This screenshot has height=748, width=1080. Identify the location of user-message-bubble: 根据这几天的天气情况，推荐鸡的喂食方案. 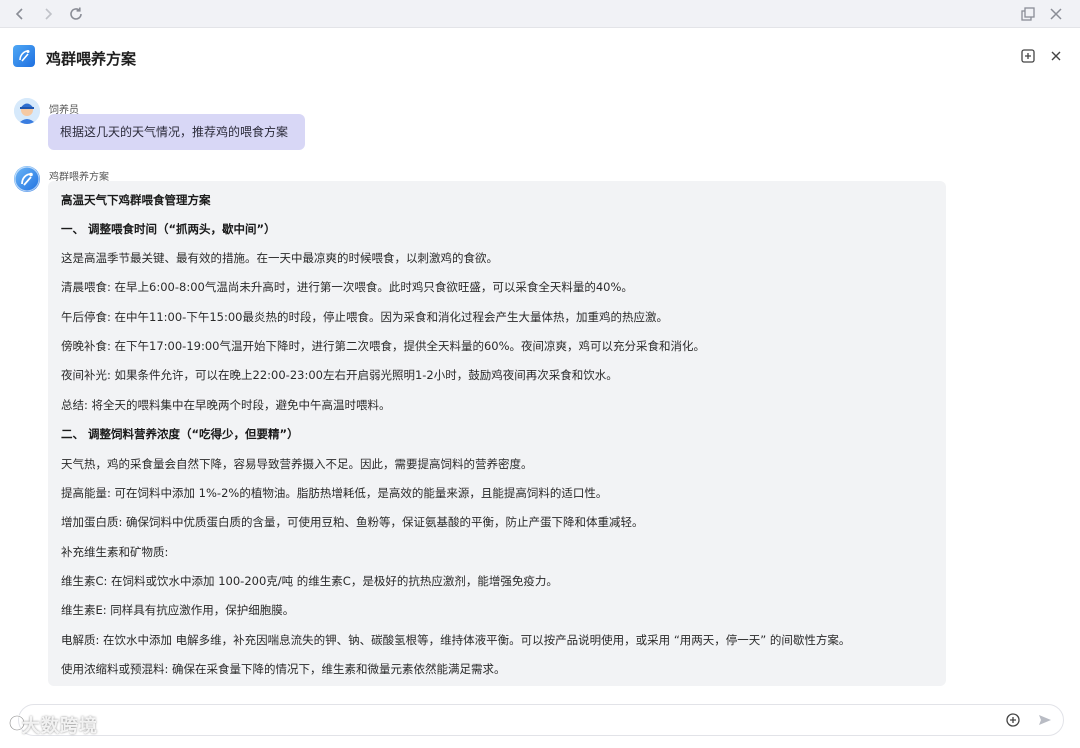
(176, 132).